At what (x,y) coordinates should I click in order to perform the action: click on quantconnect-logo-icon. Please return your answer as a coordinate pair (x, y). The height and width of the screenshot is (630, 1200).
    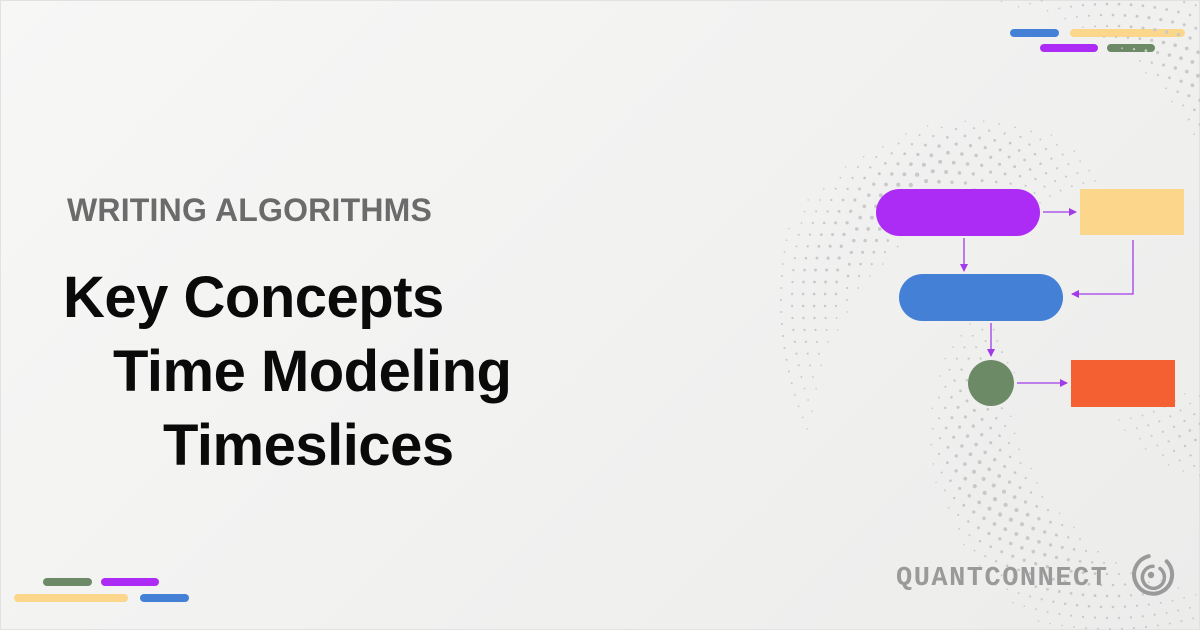
    Looking at the image, I should click on (1153, 575).